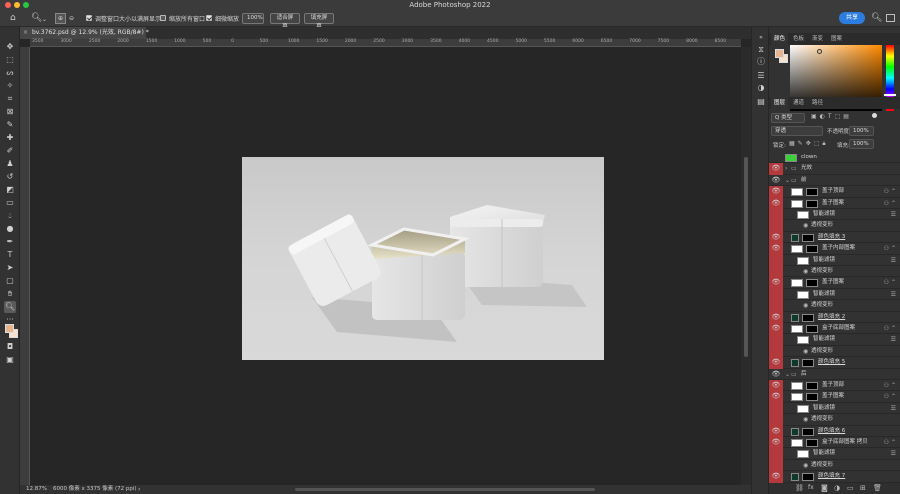 This screenshot has height=494, width=900. Describe the element at coordinates (834, 443) in the screenshot. I see `layer-row: 👁︎ 盒子底部图案 拷贝 ⚇ ⌃` at that location.